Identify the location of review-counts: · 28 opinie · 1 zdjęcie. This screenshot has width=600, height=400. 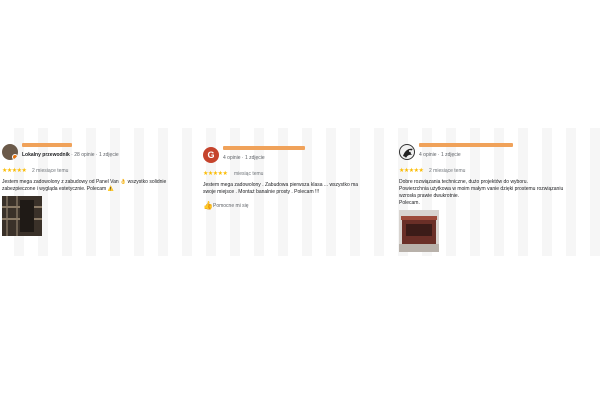
(94, 155).